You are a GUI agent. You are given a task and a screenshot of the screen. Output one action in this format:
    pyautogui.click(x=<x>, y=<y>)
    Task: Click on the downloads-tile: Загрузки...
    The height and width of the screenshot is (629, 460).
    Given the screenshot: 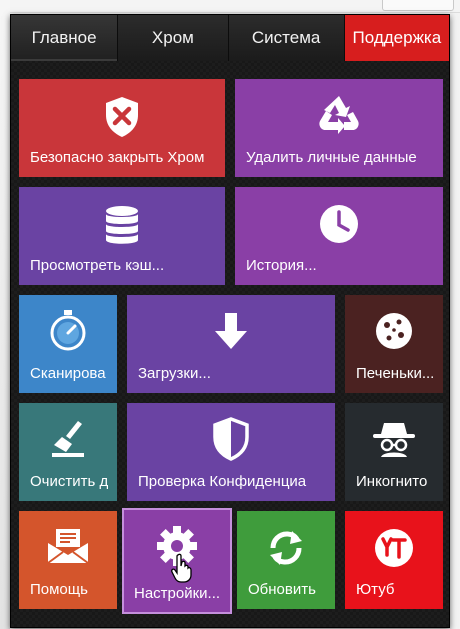 What is the action you would take?
    pyautogui.click(x=231, y=344)
    